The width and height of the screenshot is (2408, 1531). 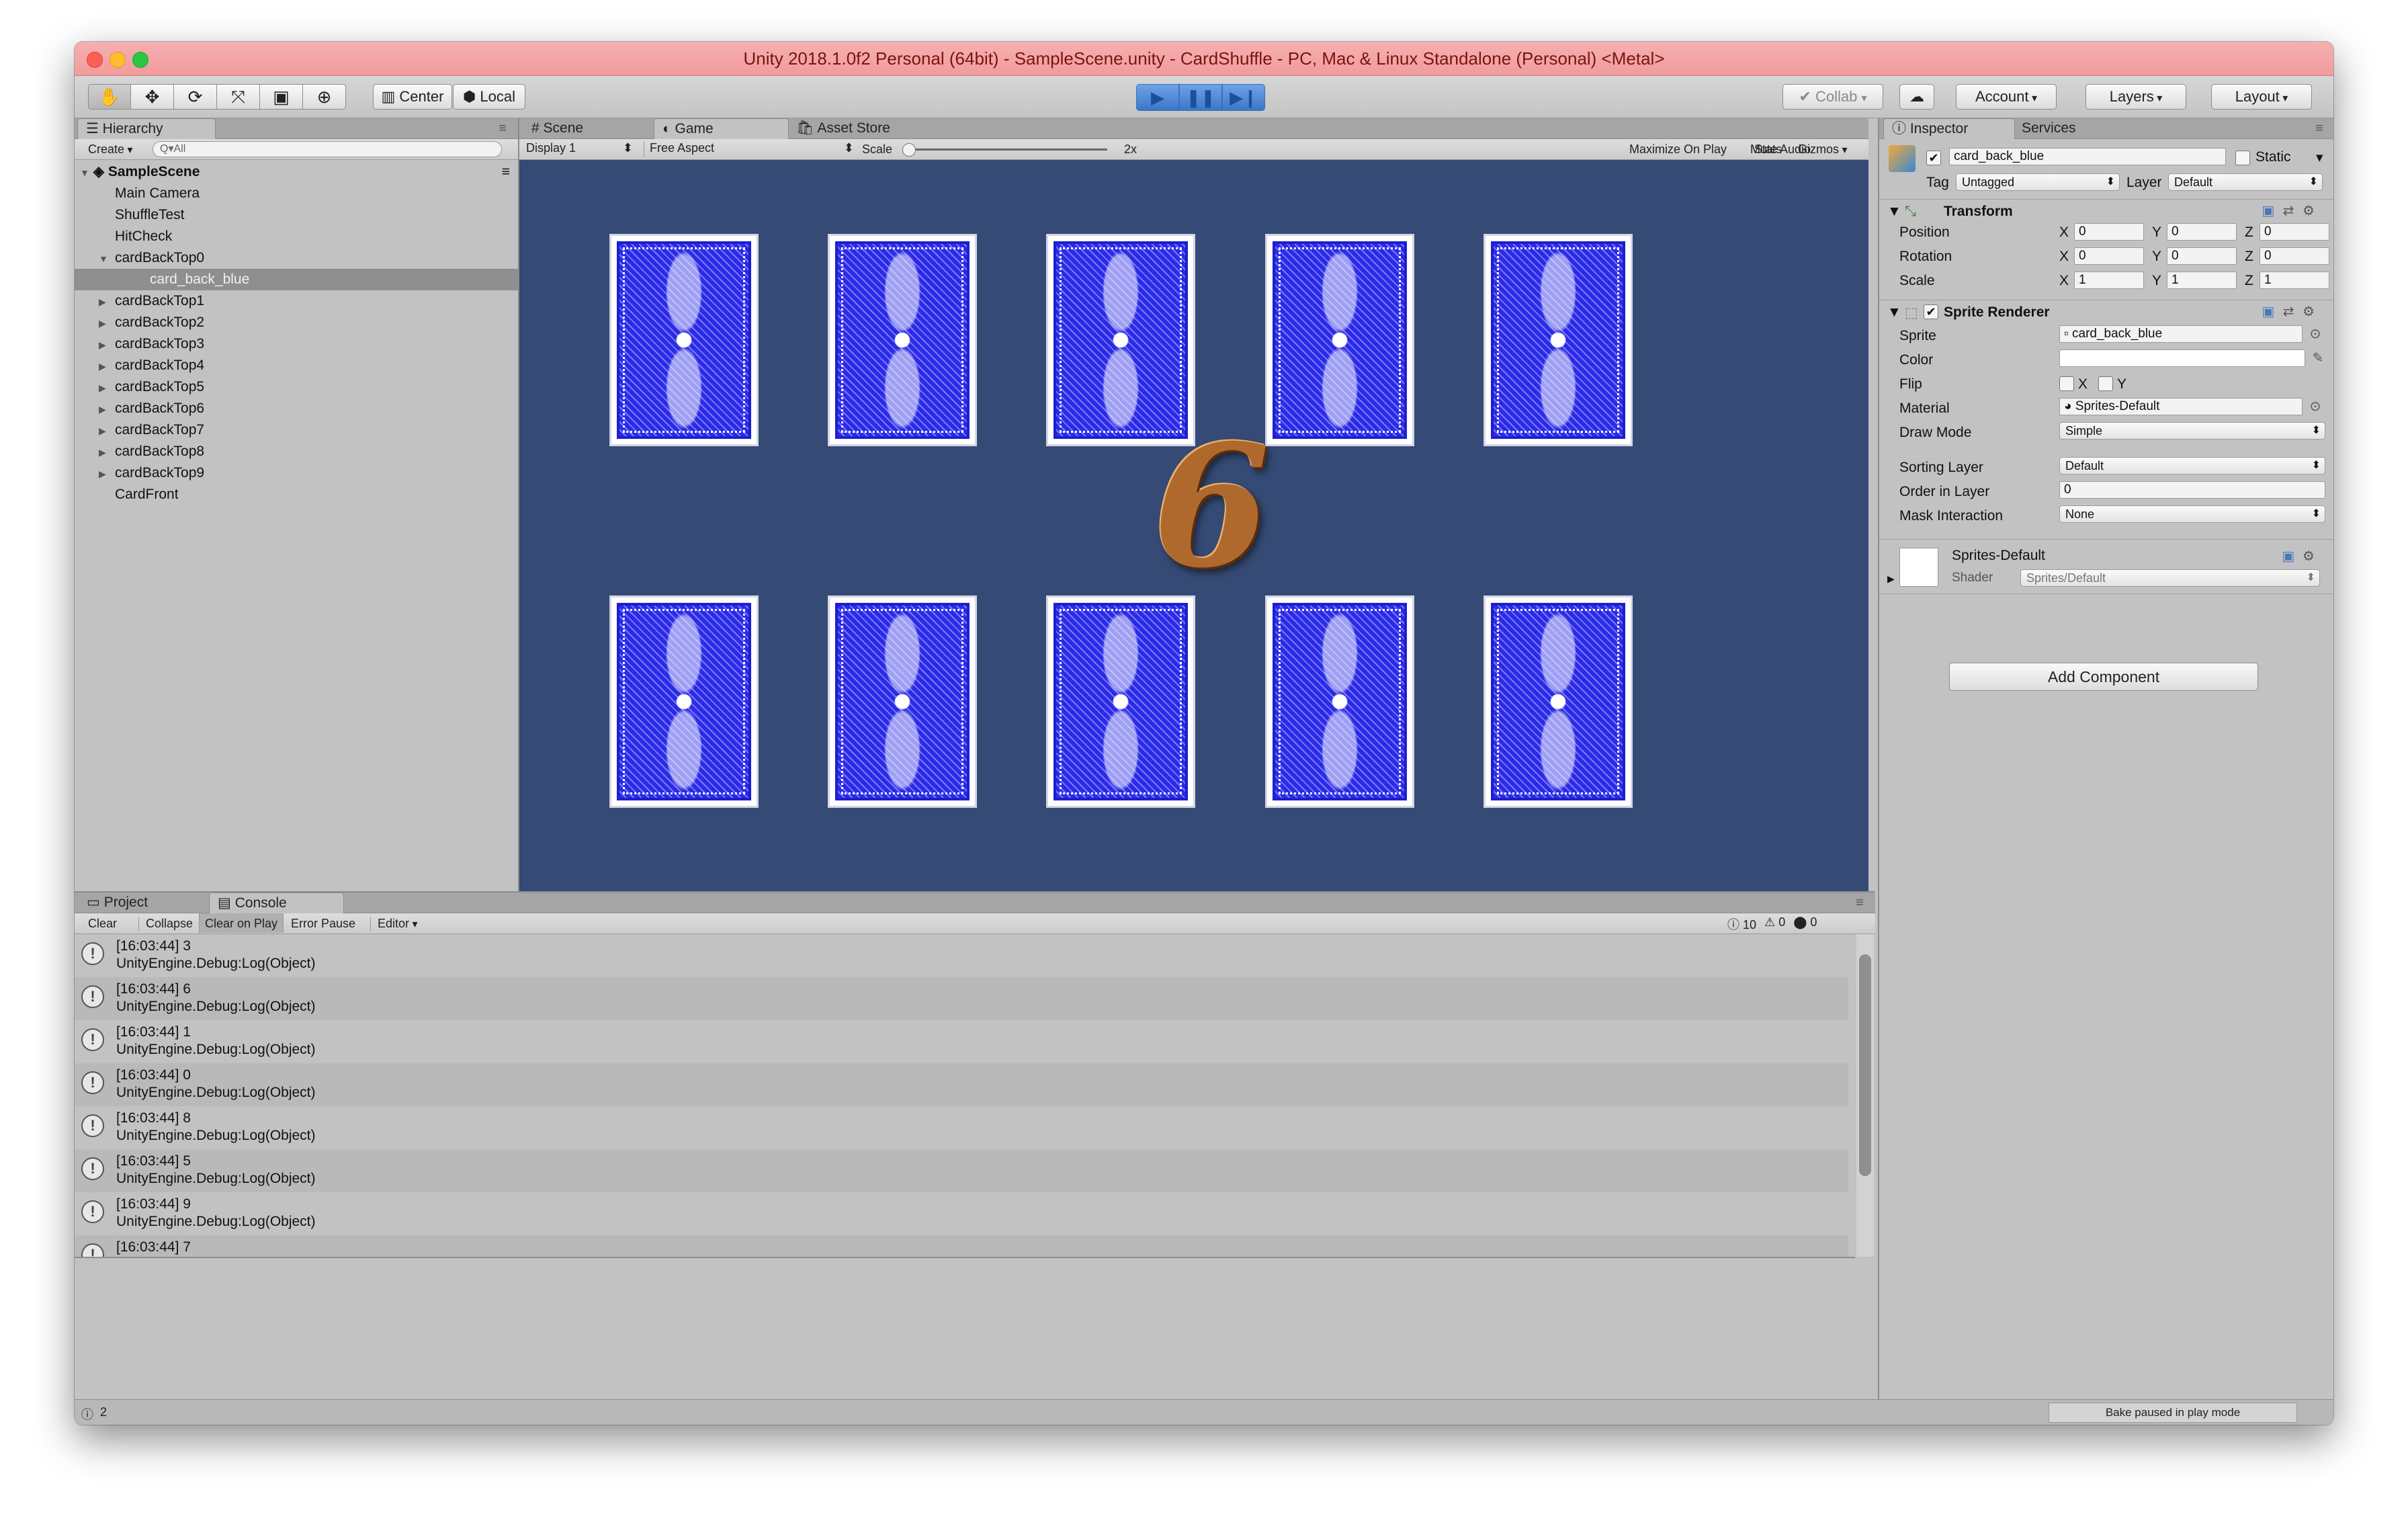 I want to click on scale-slider-track, so click(x=1006, y=150).